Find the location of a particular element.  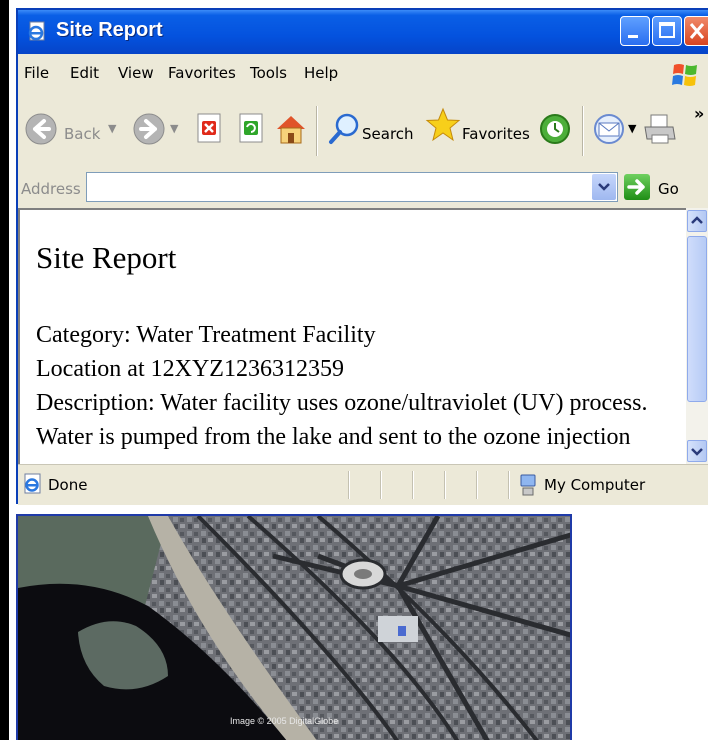

address-dropdown-button is located at coordinates (604, 187).